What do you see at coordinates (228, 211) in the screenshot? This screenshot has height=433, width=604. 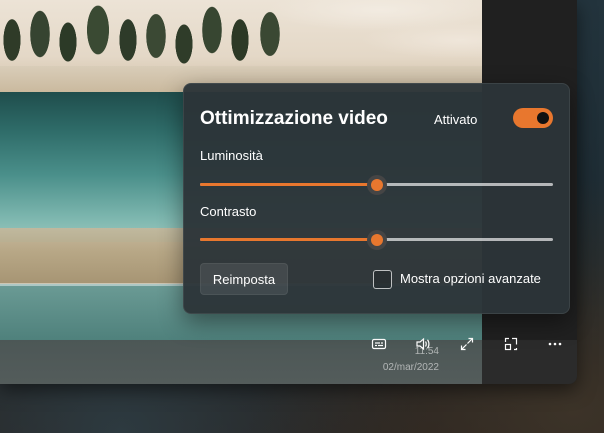 I see `contrast-label: Contrasto` at bounding box center [228, 211].